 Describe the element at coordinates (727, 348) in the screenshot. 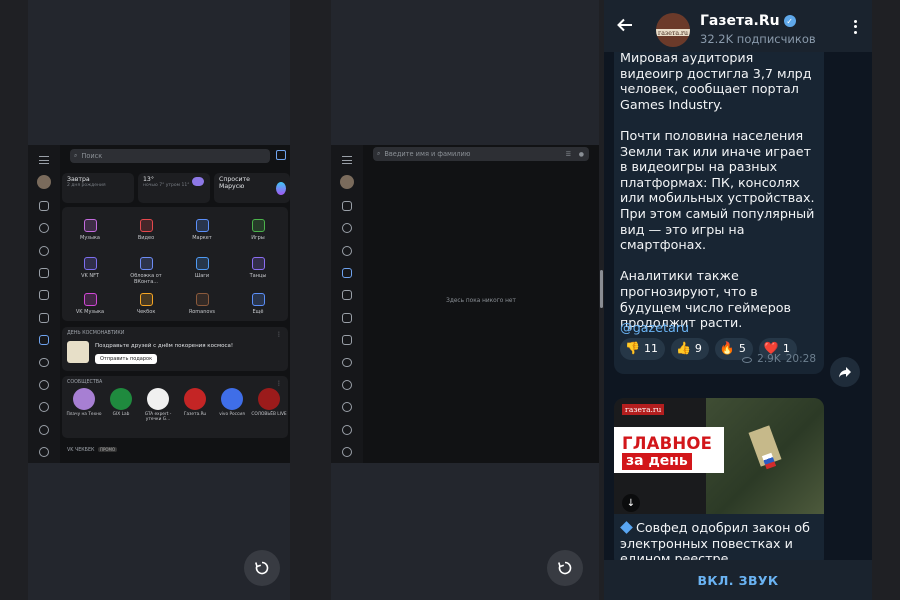

I see `reaction-emoji: 🔥` at that location.